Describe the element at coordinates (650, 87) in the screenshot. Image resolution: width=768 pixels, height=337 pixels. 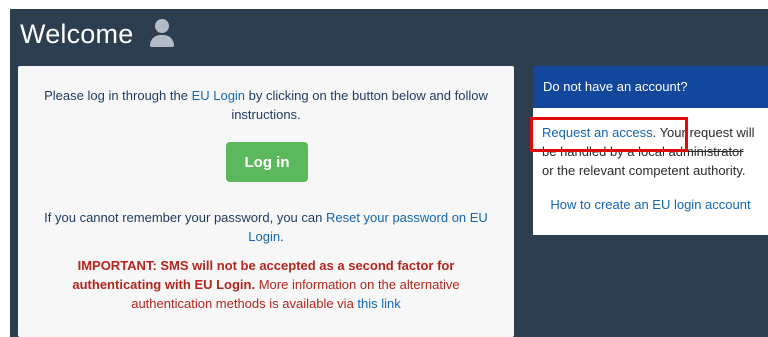
I see `account-card-header: Do not have an account?` at that location.